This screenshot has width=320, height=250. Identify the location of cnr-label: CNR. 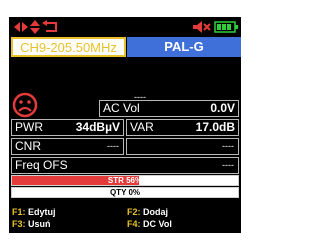
(28, 146).